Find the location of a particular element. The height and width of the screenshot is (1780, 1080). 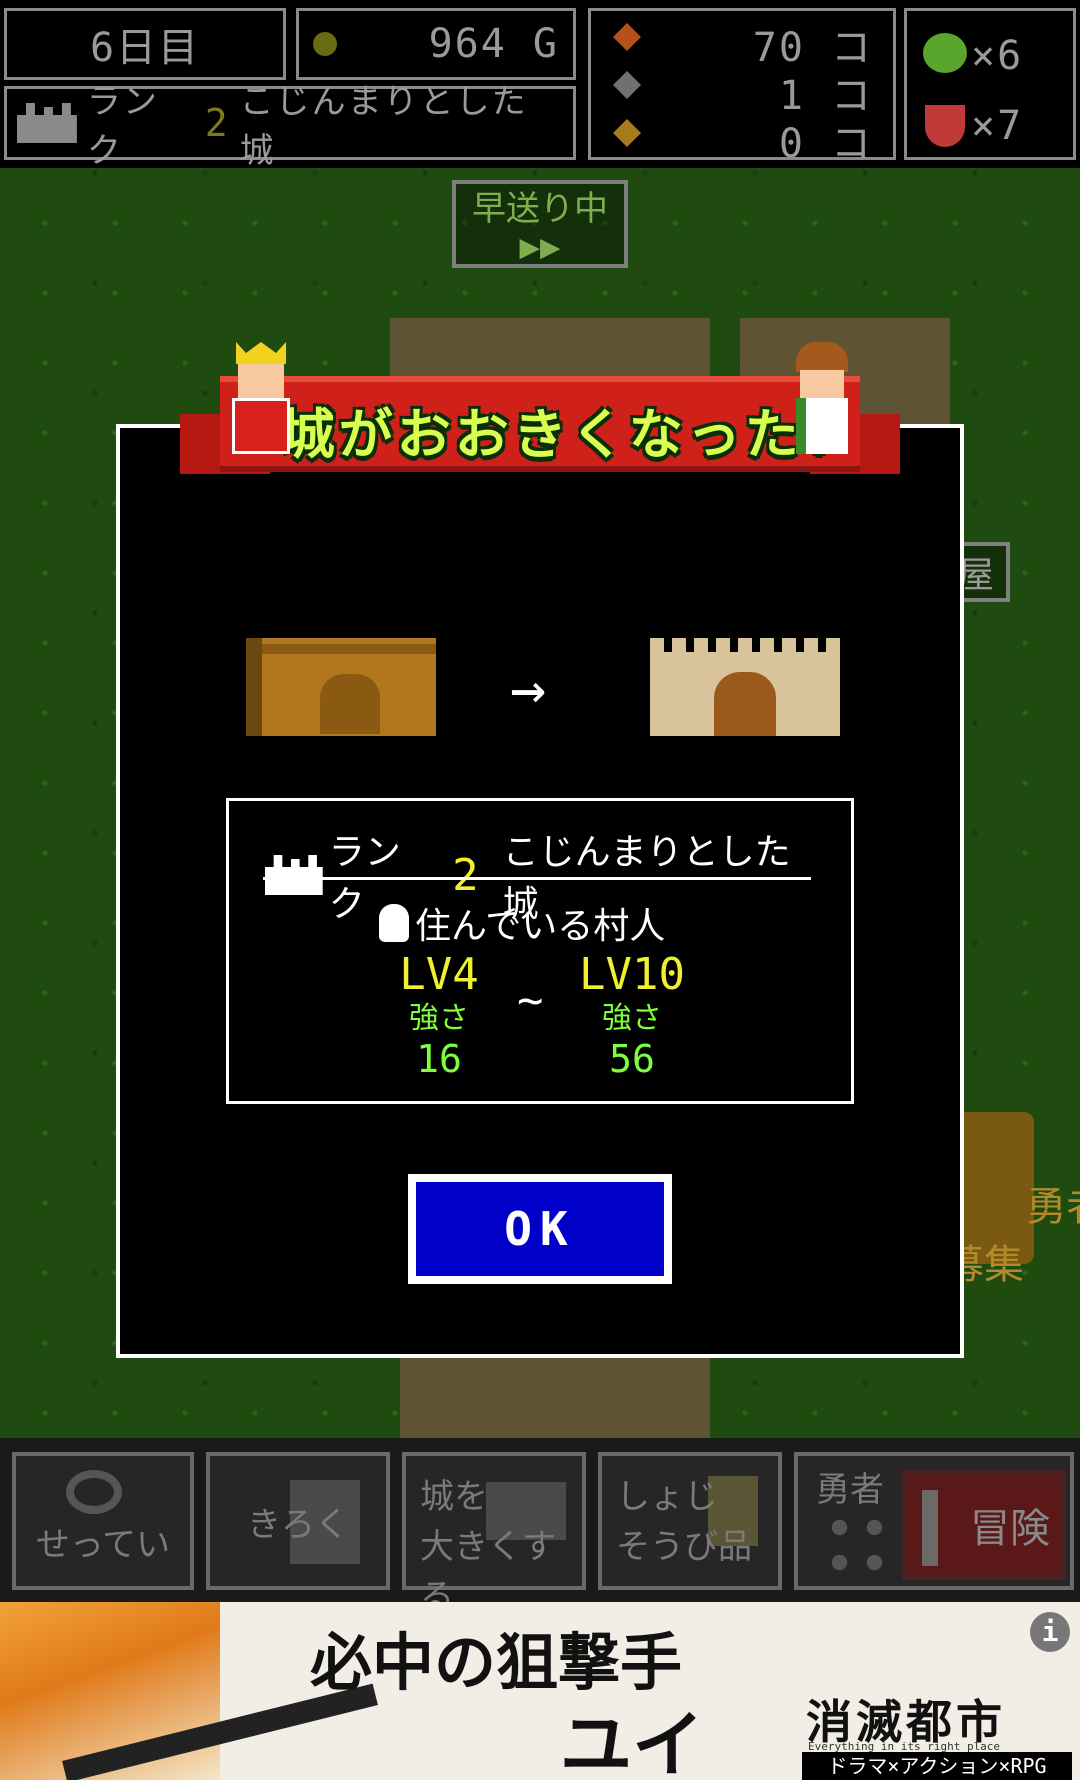

hero-party-panel: 勇者 冒険 is located at coordinates (934, 1521).